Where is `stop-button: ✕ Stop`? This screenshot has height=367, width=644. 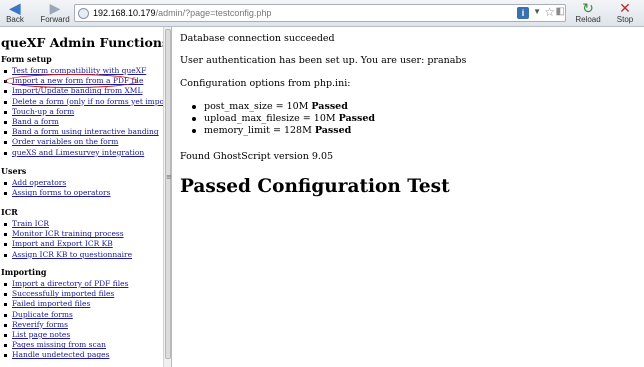 stop-button: ✕ Stop is located at coordinates (625, 12).